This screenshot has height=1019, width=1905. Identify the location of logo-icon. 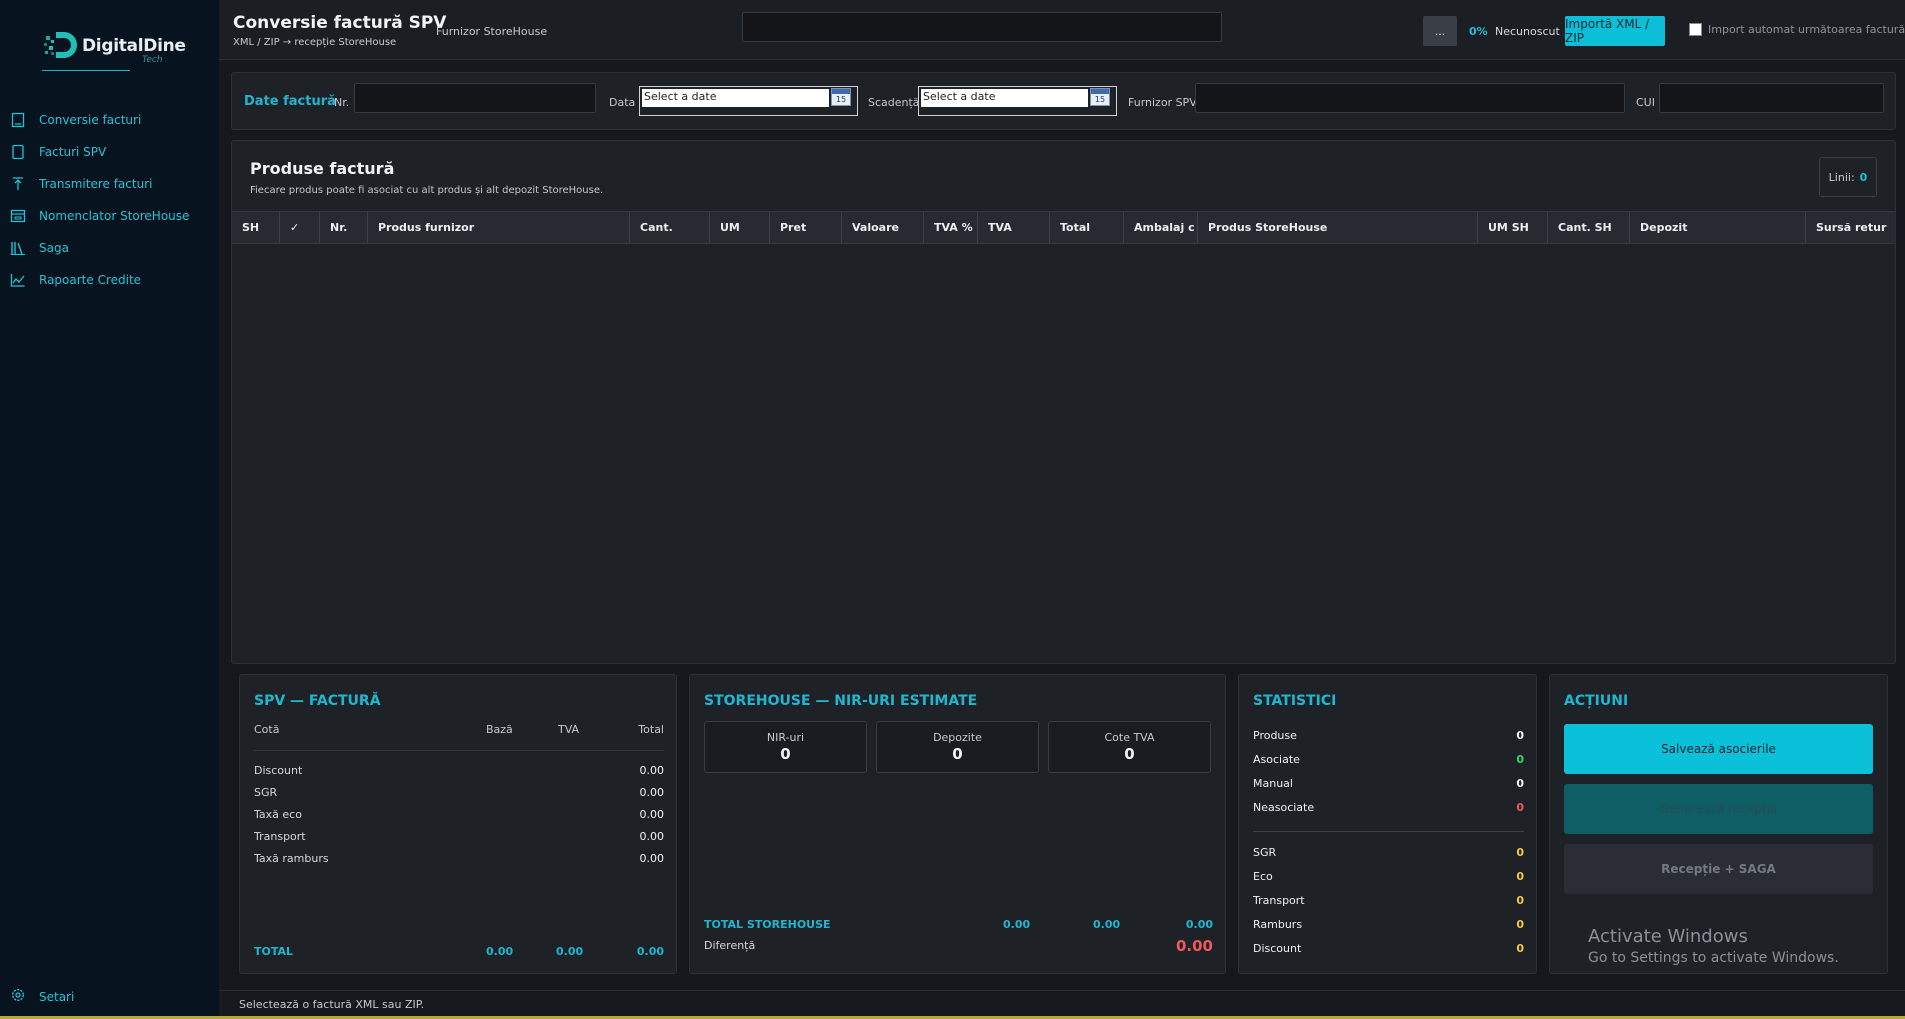
(60, 45).